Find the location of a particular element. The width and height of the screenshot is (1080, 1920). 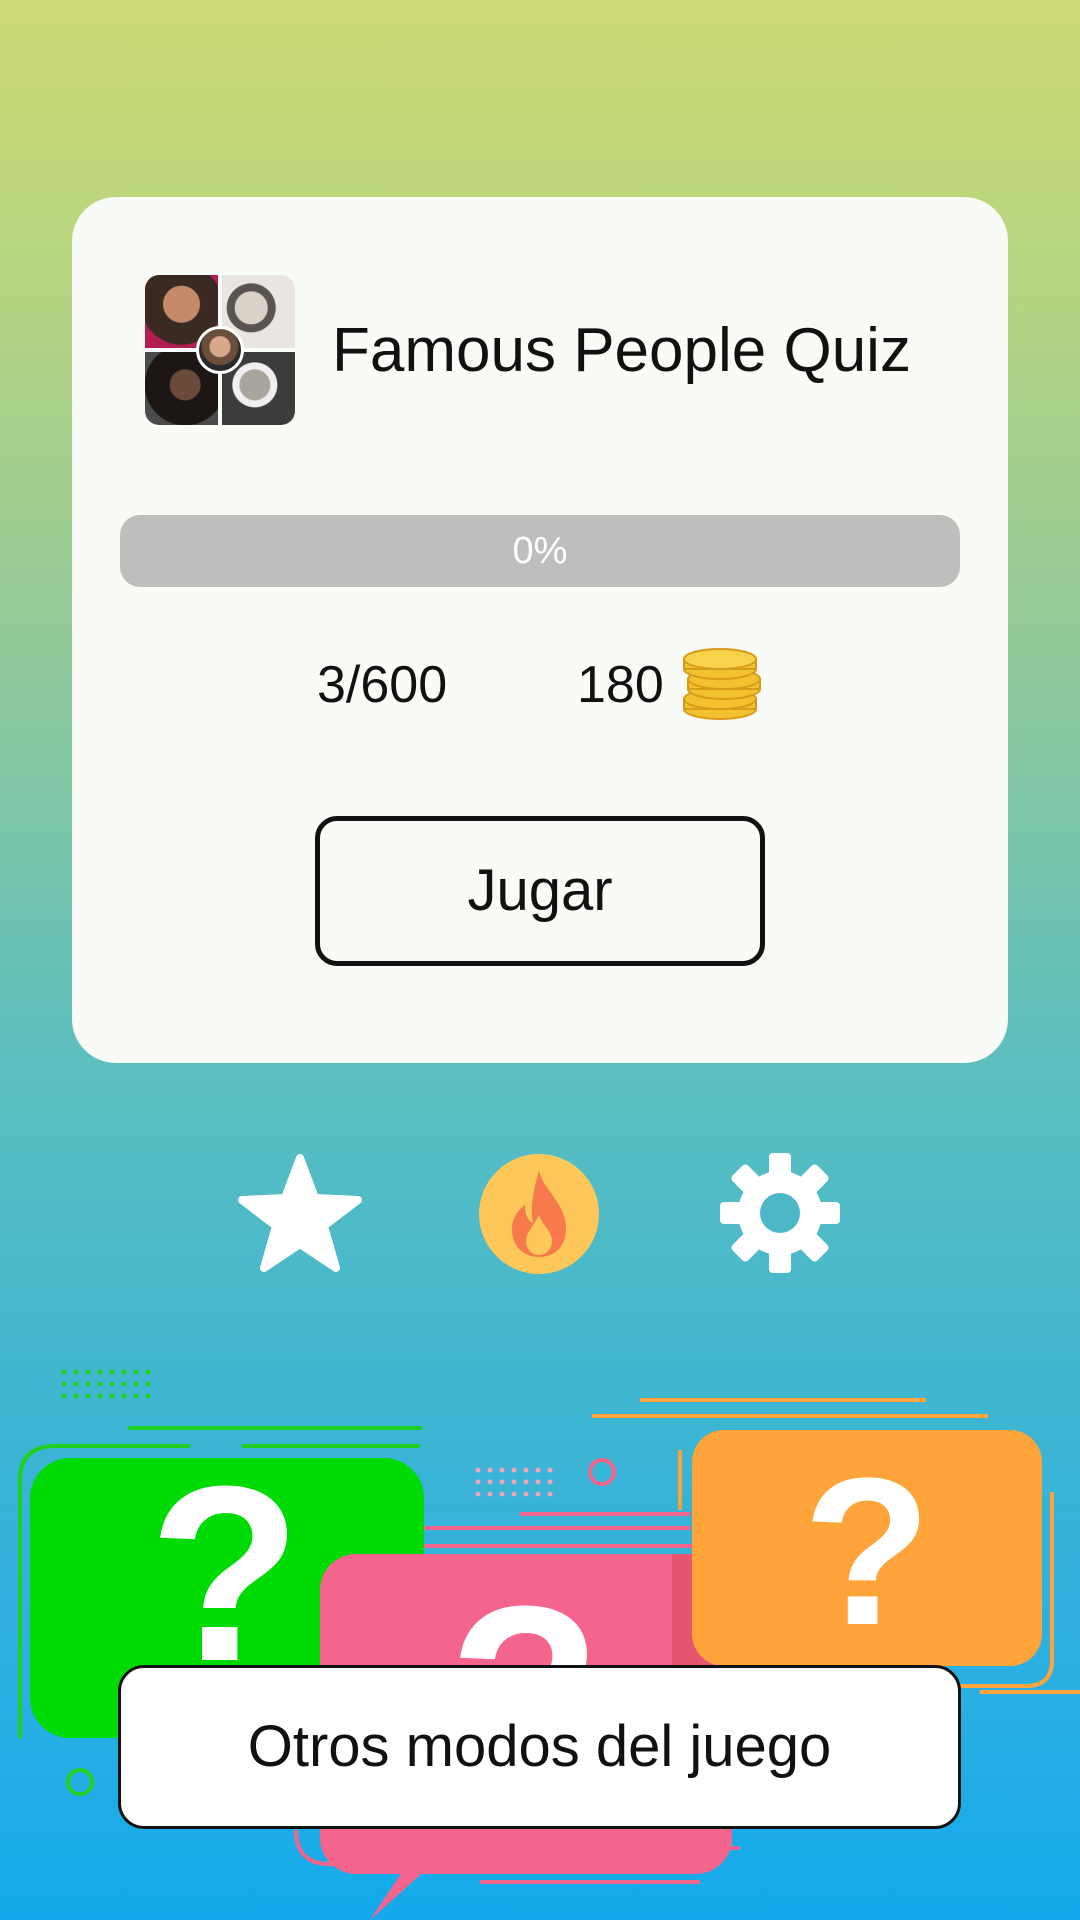

play-button: Jugar is located at coordinates (540, 891).